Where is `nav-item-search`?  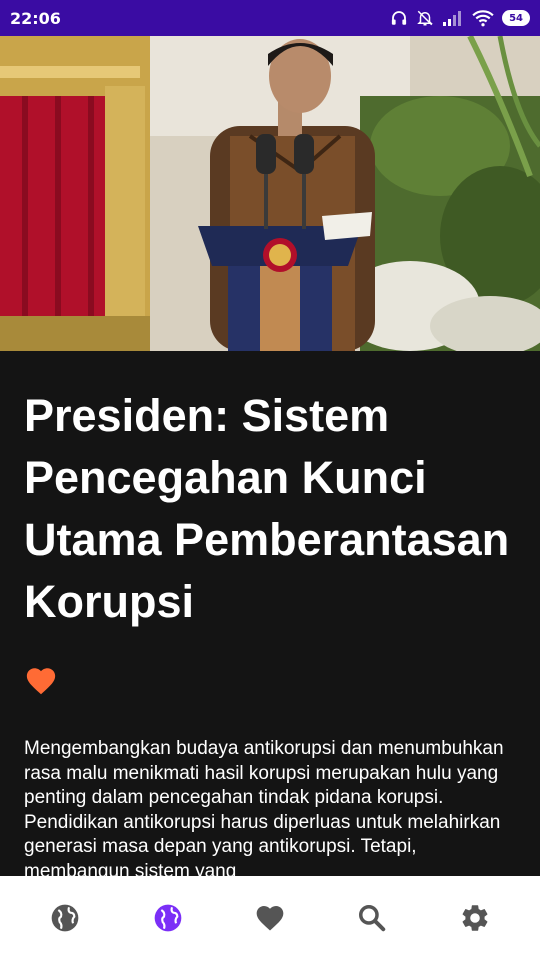
nav-item-search is located at coordinates (372, 918).